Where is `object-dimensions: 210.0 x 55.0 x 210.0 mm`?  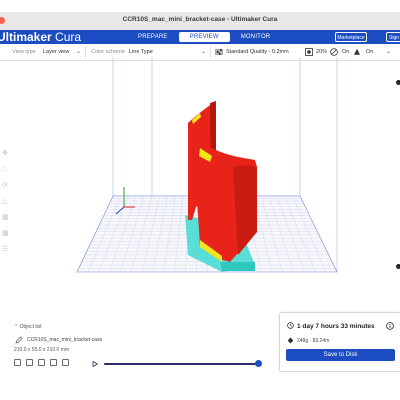
object-dimensions: 210.0 x 55.0 x 210.0 mm is located at coordinates (42, 350).